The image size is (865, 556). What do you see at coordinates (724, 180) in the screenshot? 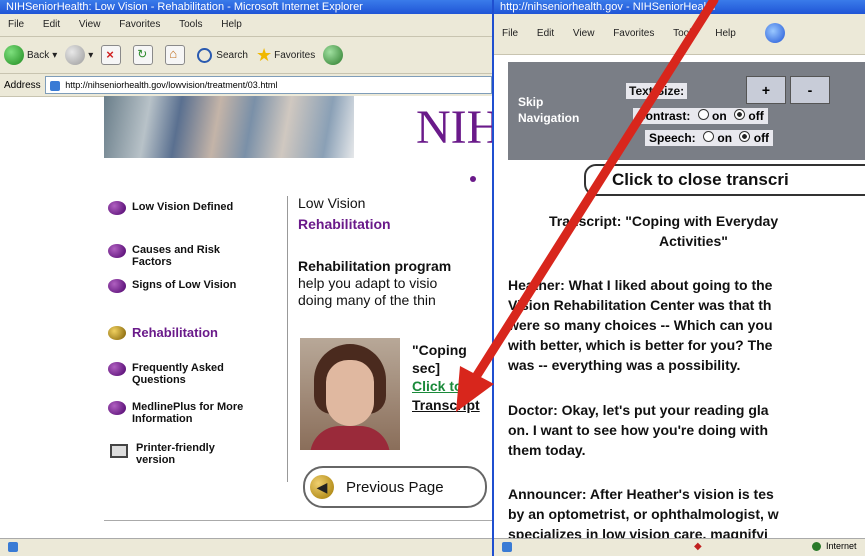
I see `close-transcript-button: Click to close transcri` at bounding box center [724, 180].